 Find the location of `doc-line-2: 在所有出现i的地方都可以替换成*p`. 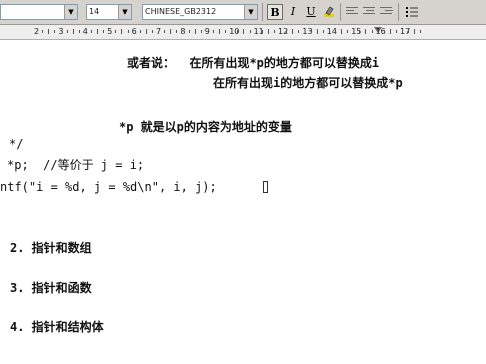

doc-line-2: 在所有出现i的地方都可以替换成*p is located at coordinates (308, 83).